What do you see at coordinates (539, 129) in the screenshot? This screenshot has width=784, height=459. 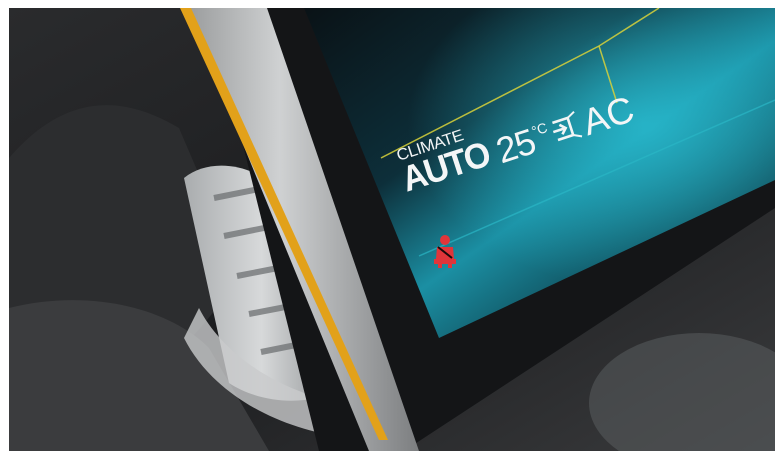 I see `temperature-unit: °C` at bounding box center [539, 129].